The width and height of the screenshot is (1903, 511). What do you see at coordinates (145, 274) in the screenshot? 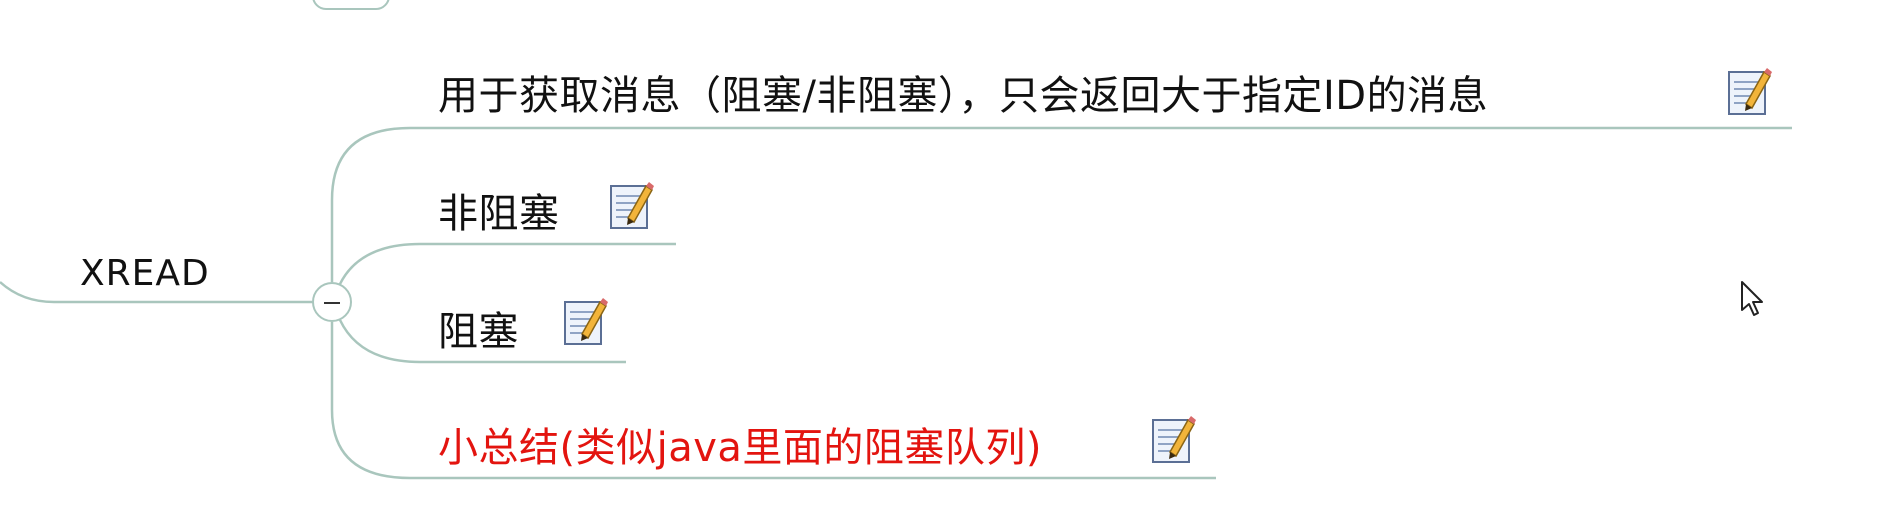
I see `root-node-label: XREAD` at bounding box center [145, 274].